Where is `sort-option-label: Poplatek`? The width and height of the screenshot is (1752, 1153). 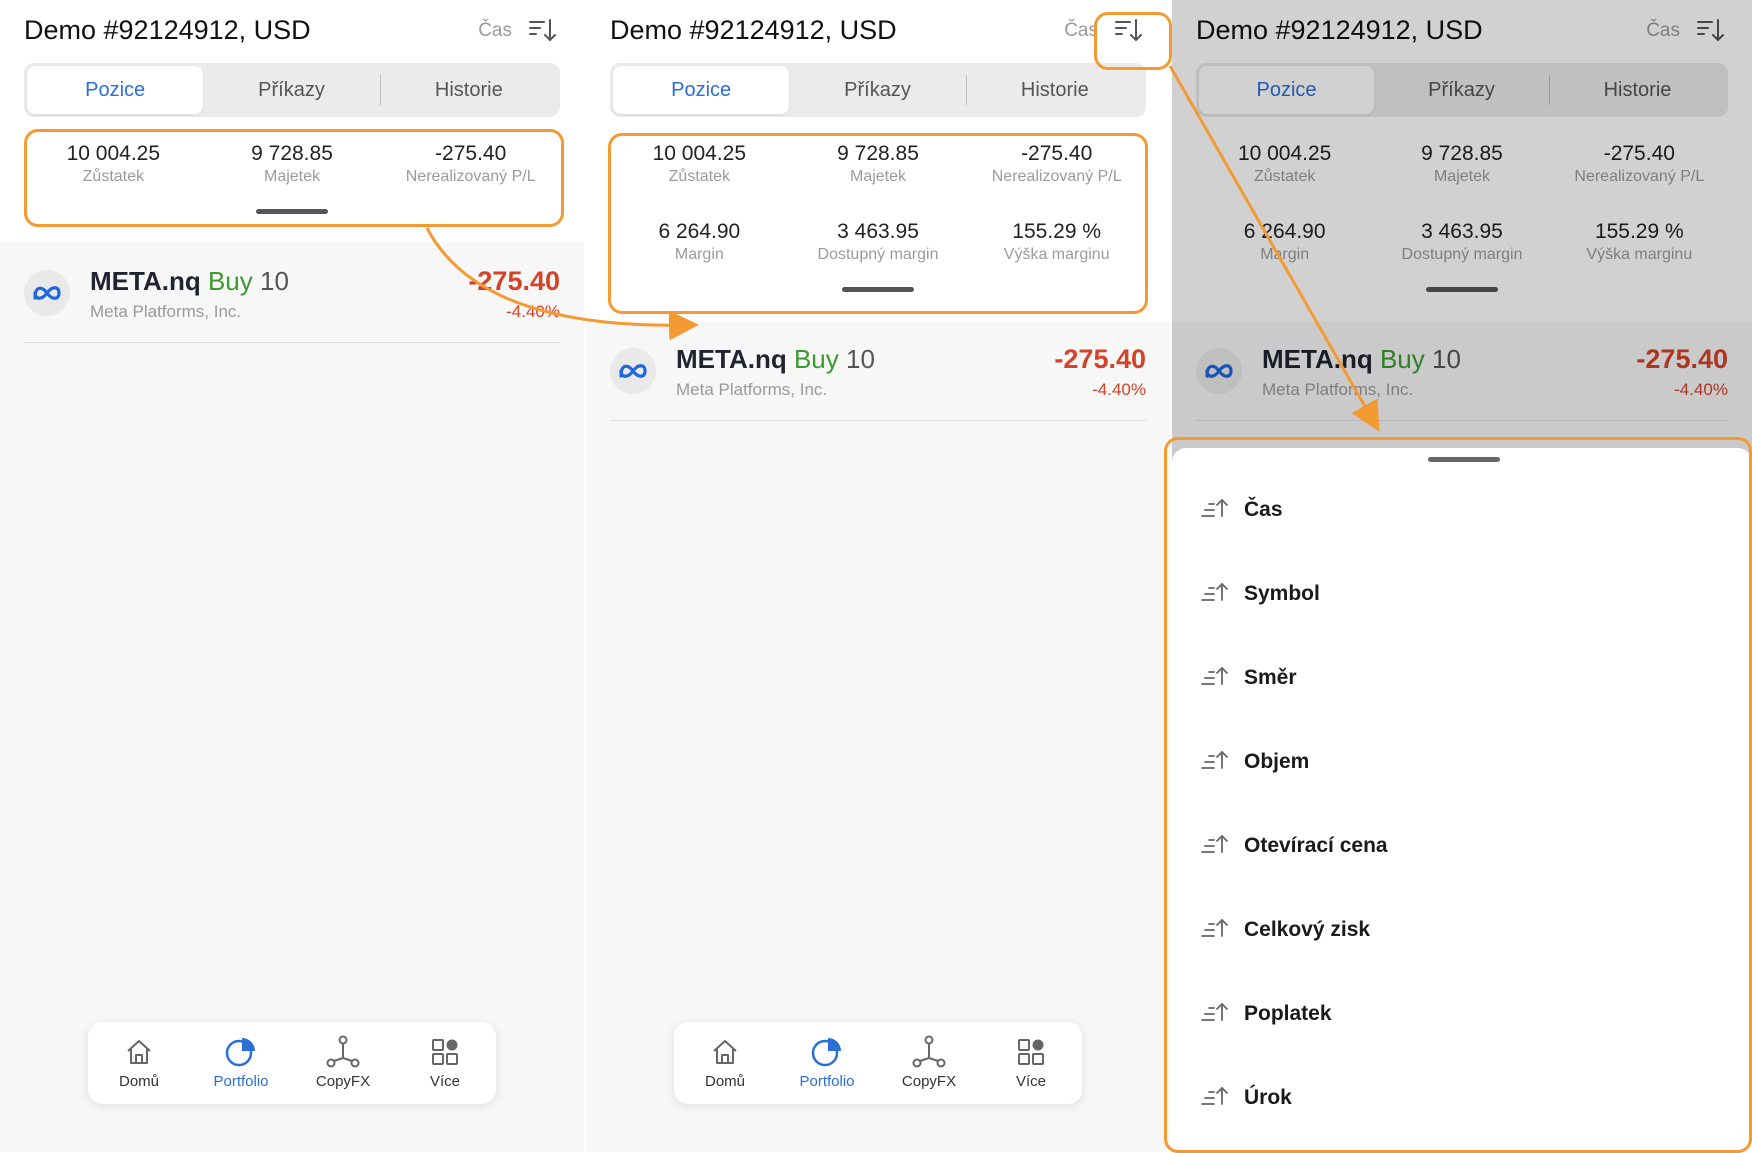
sort-option-label: Poplatek is located at coordinates (1288, 1013).